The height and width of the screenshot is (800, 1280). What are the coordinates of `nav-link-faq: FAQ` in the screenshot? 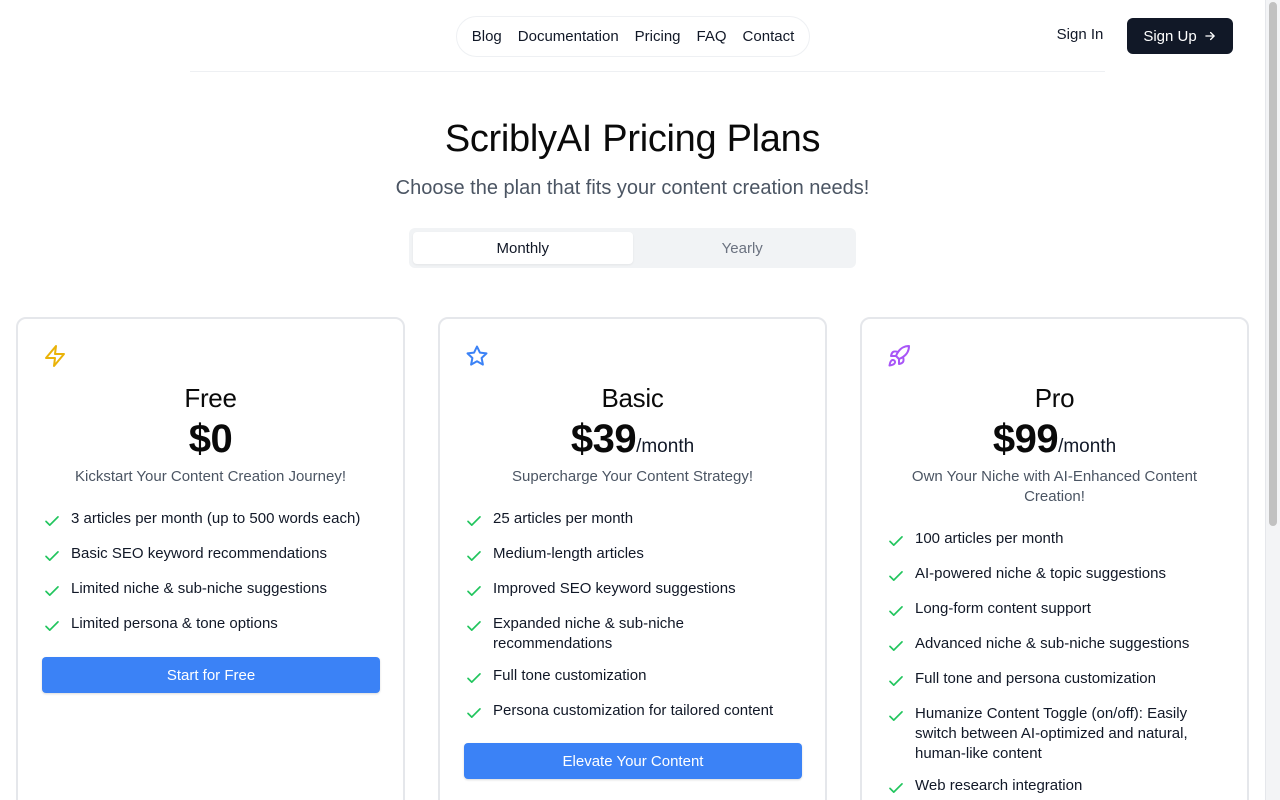 It's located at (712, 36).